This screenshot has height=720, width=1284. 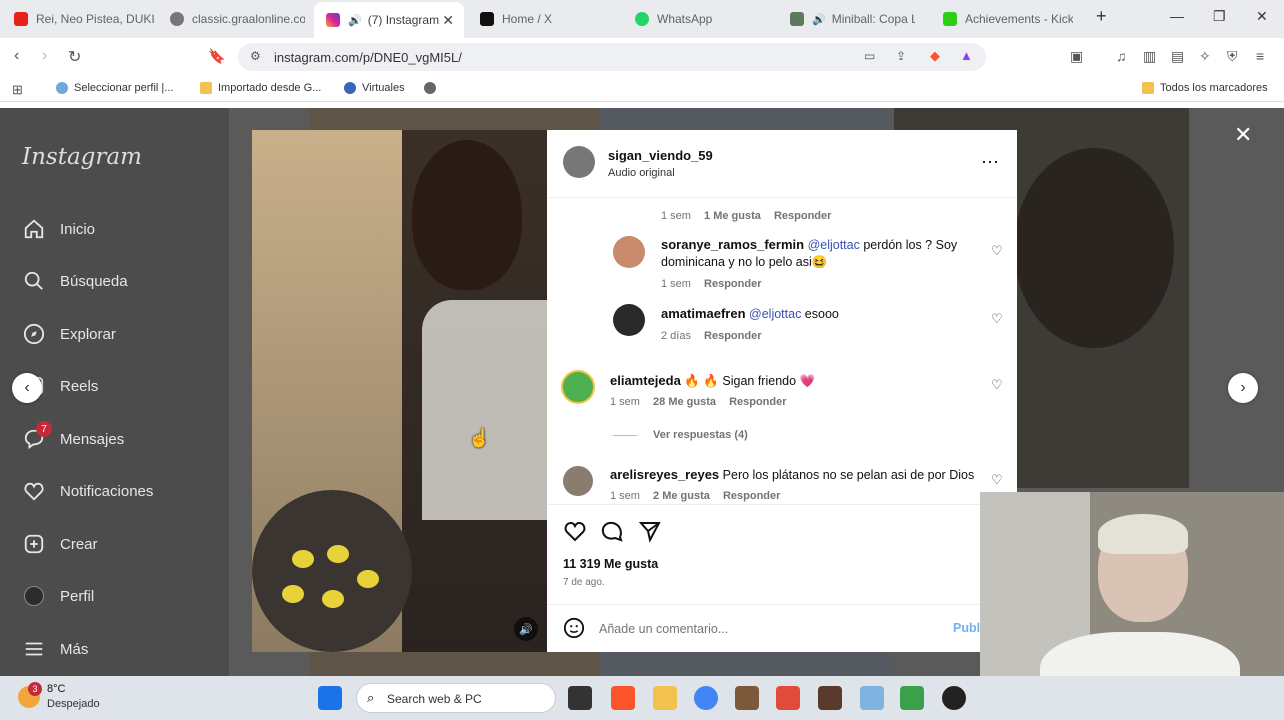 What do you see at coordinates (610, 564) in the screenshot?
I see `likes-count: 11 319 Me gusta` at bounding box center [610, 564].